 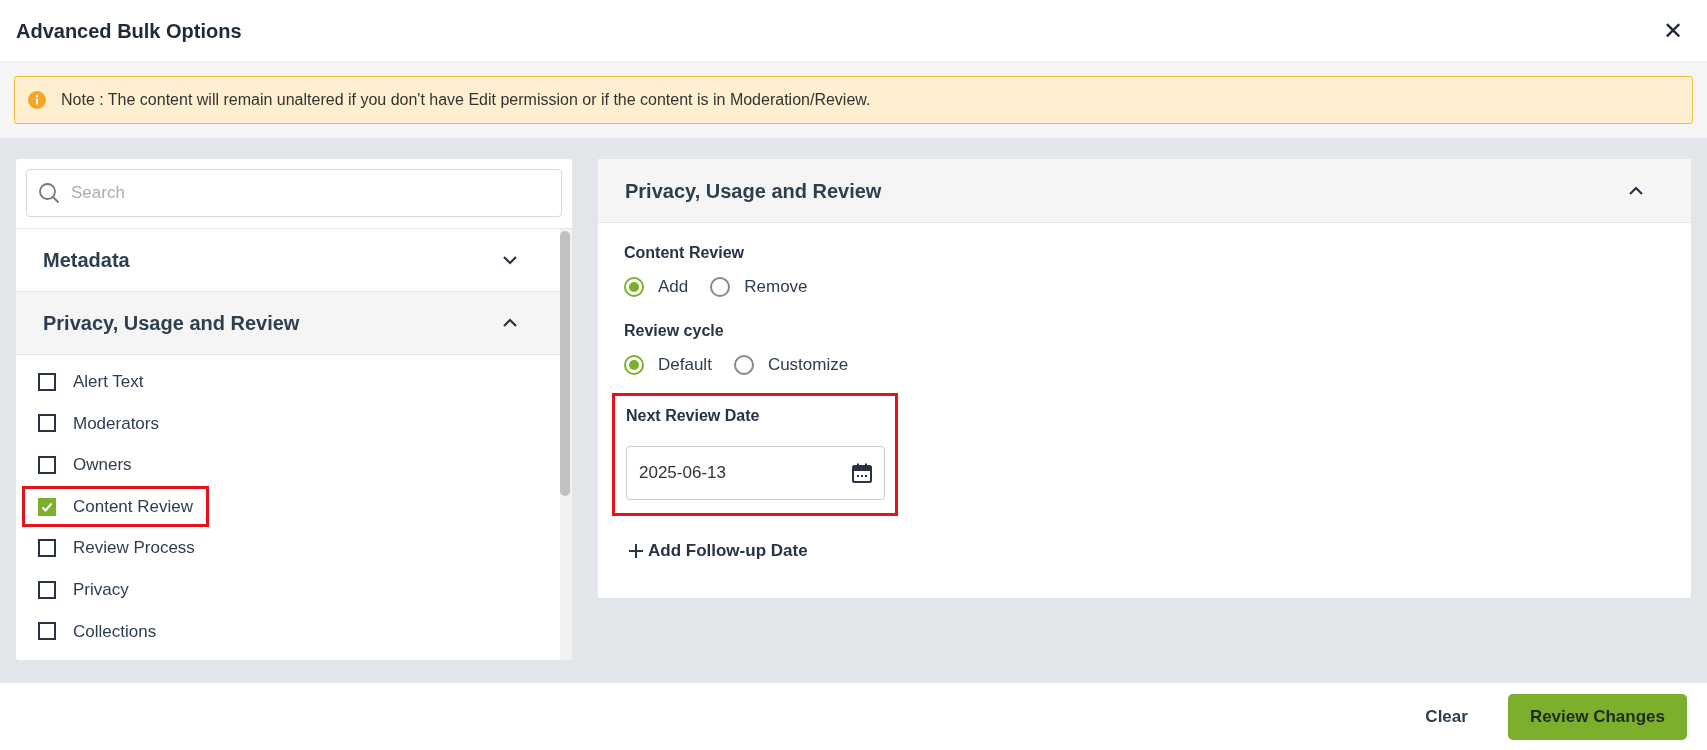 What do you see at coordinates (862, 473) in the screenshot?
I see `calendar-icon` at bounding box center [862, 473].